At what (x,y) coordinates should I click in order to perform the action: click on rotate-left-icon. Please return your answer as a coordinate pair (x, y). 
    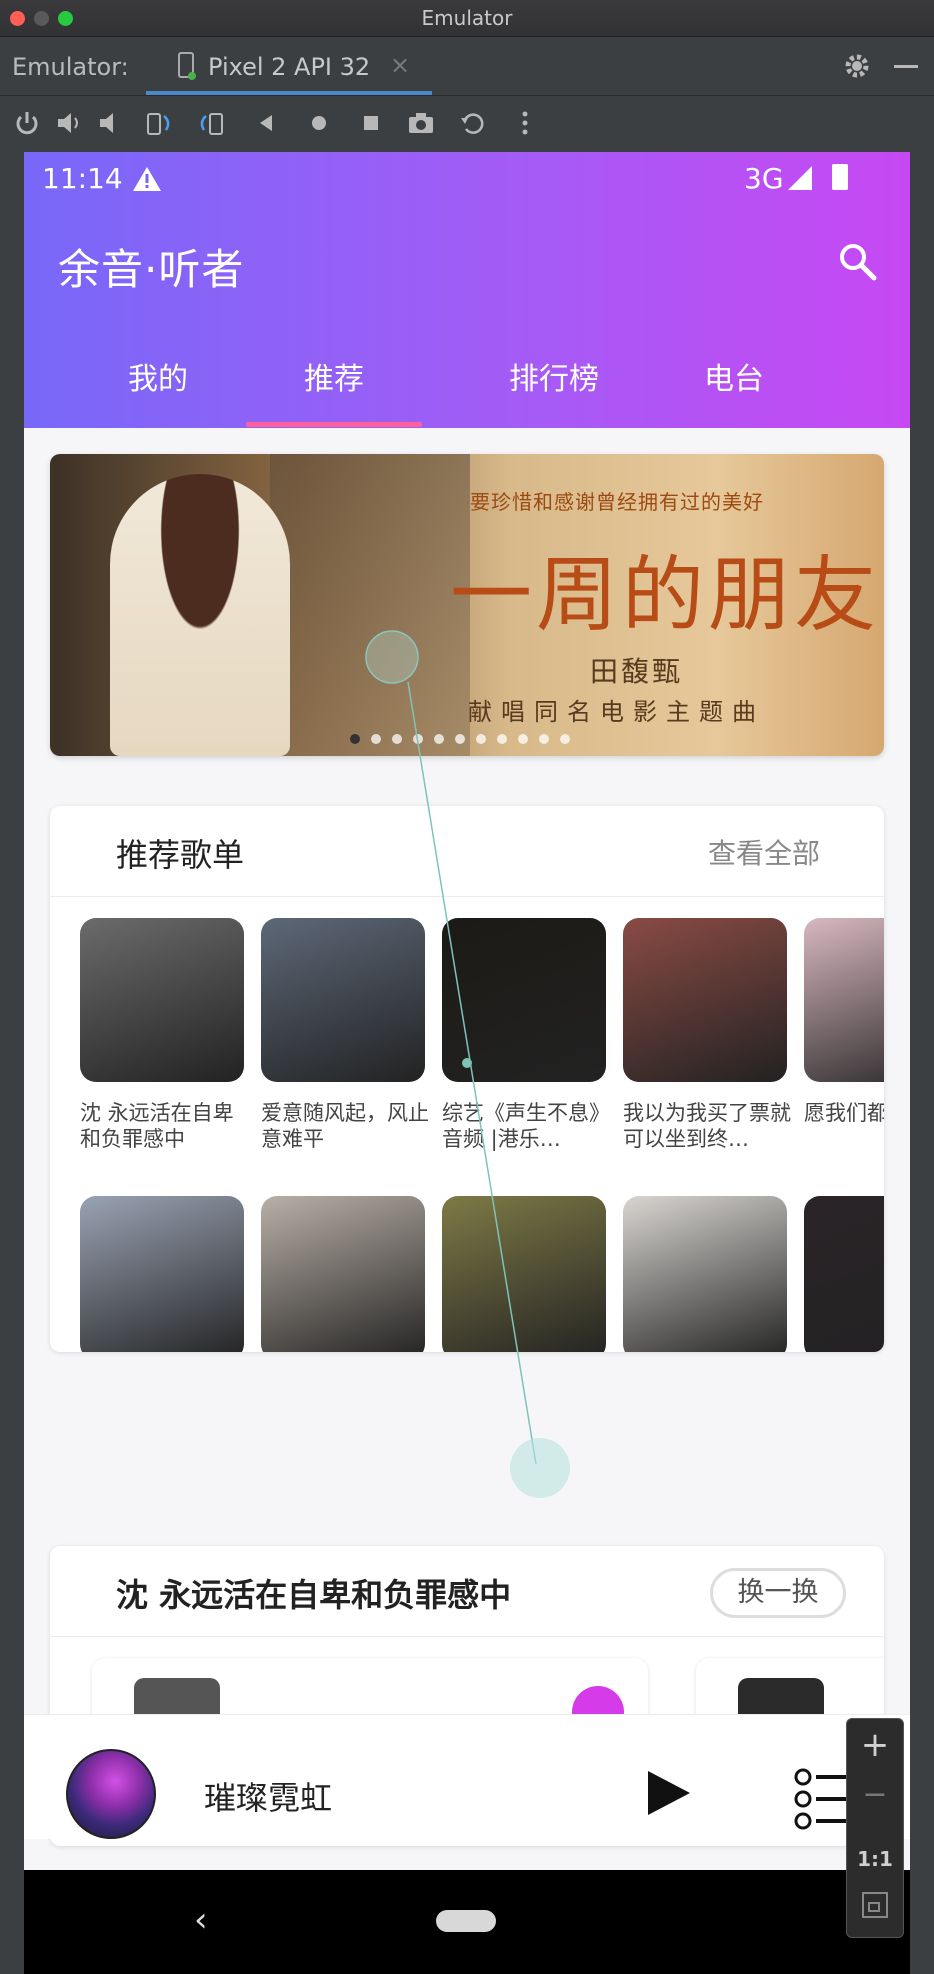
    Looking at the image, I should click on (159, 123).